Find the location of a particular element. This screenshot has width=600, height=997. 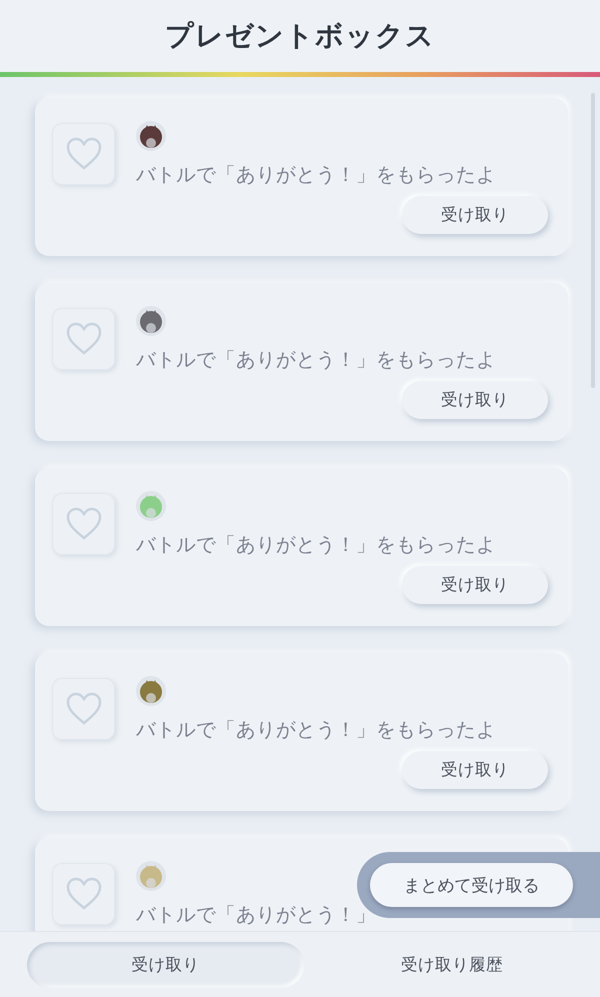

tab: 受け取り is located at coordinates (165, 965).